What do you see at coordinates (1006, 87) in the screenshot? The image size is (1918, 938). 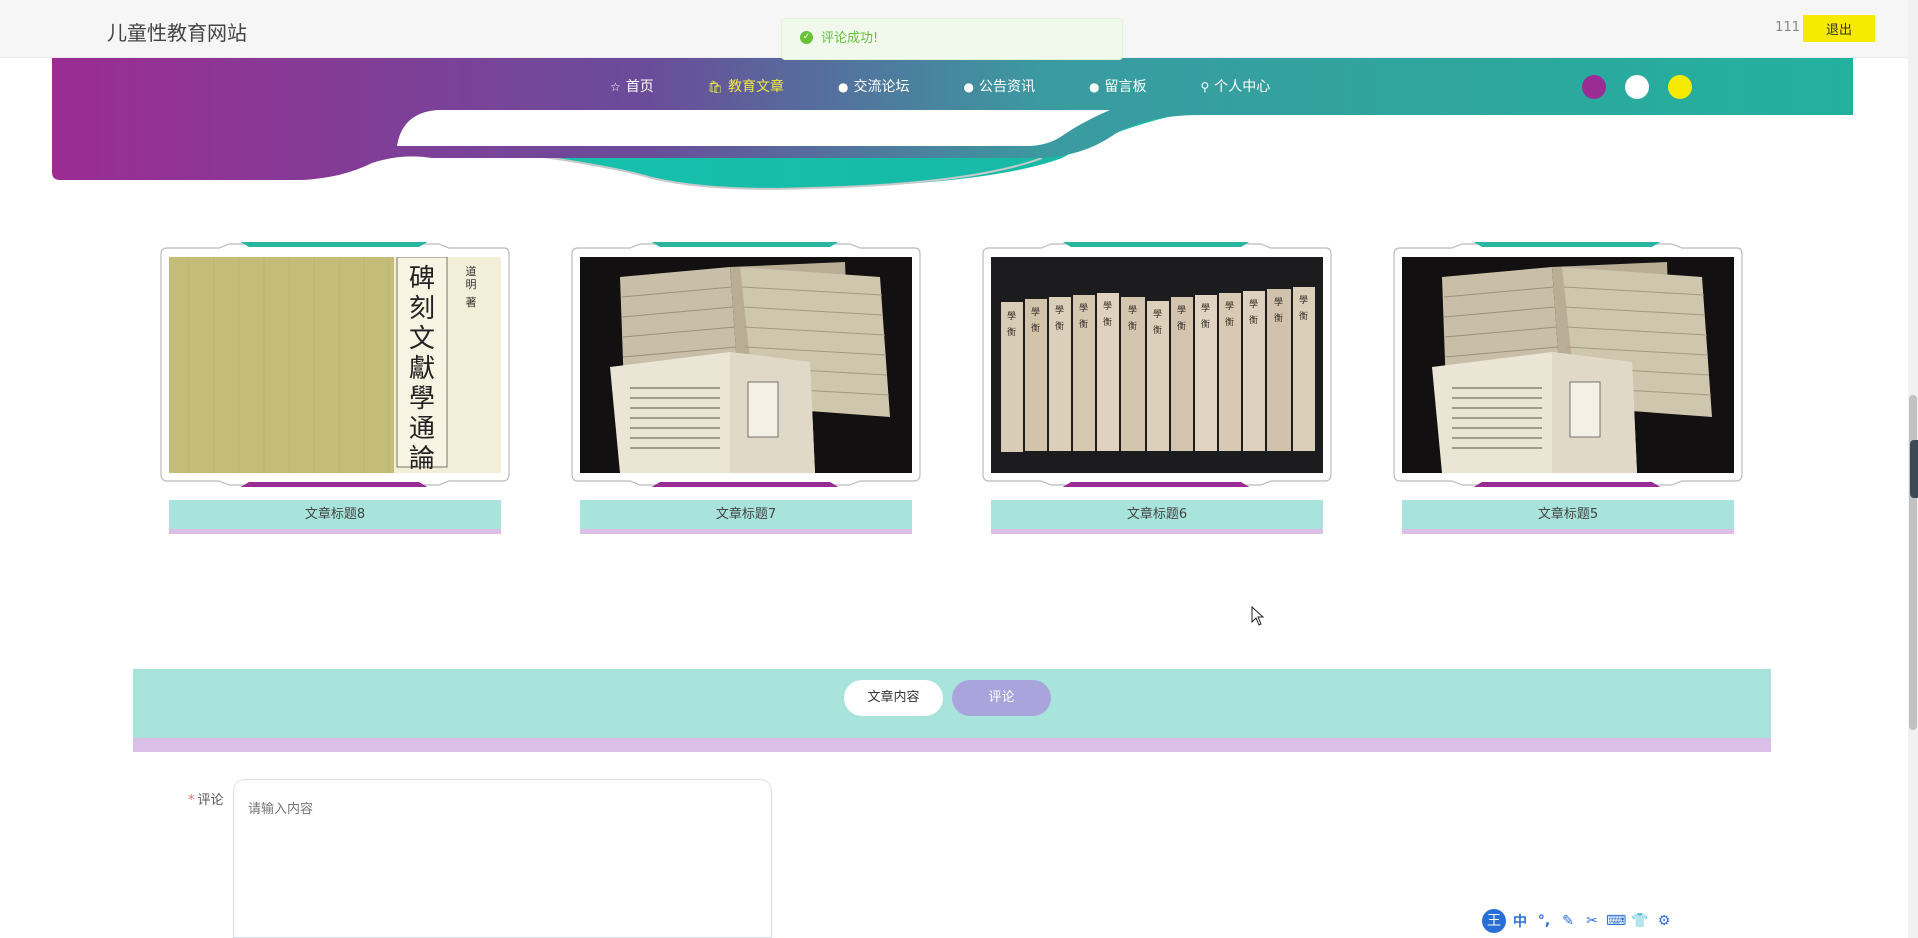 I see `nav-item-label: 公告资讯` at bounding box center [1006, 87].